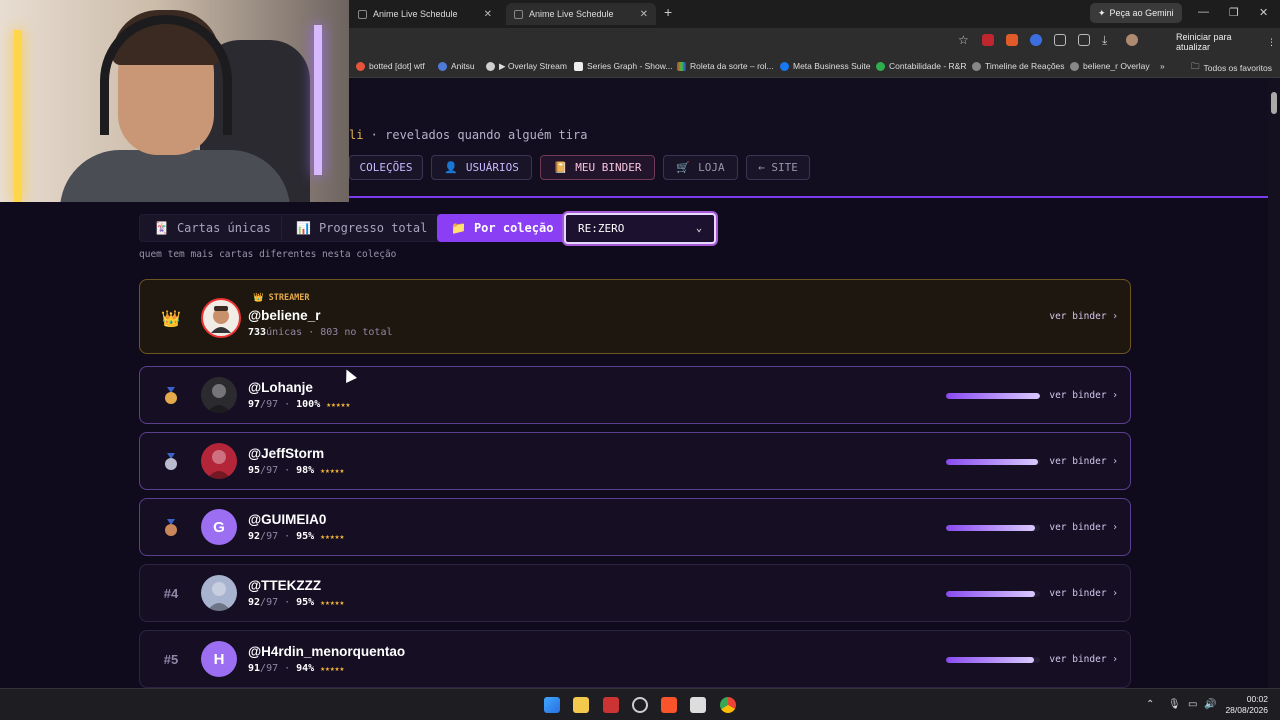 The height and width of the screenshot is (720, 1280). What do you see at coordinates (1150, 704) in the screenshot?
I see `tray-chevron-icon: ⌃` at bounding box center [1150, 704].